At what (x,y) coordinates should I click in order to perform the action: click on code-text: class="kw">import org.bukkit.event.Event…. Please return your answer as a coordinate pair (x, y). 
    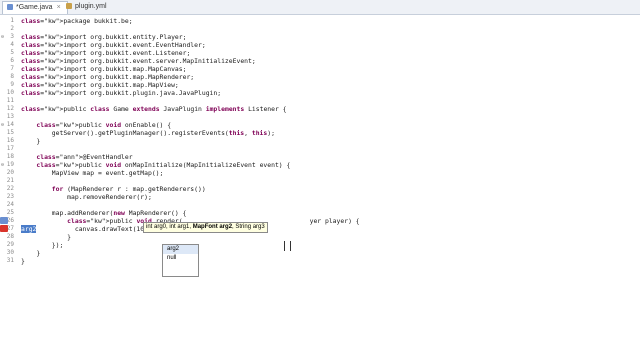
    Looking at the image, I should click on (113, 45).